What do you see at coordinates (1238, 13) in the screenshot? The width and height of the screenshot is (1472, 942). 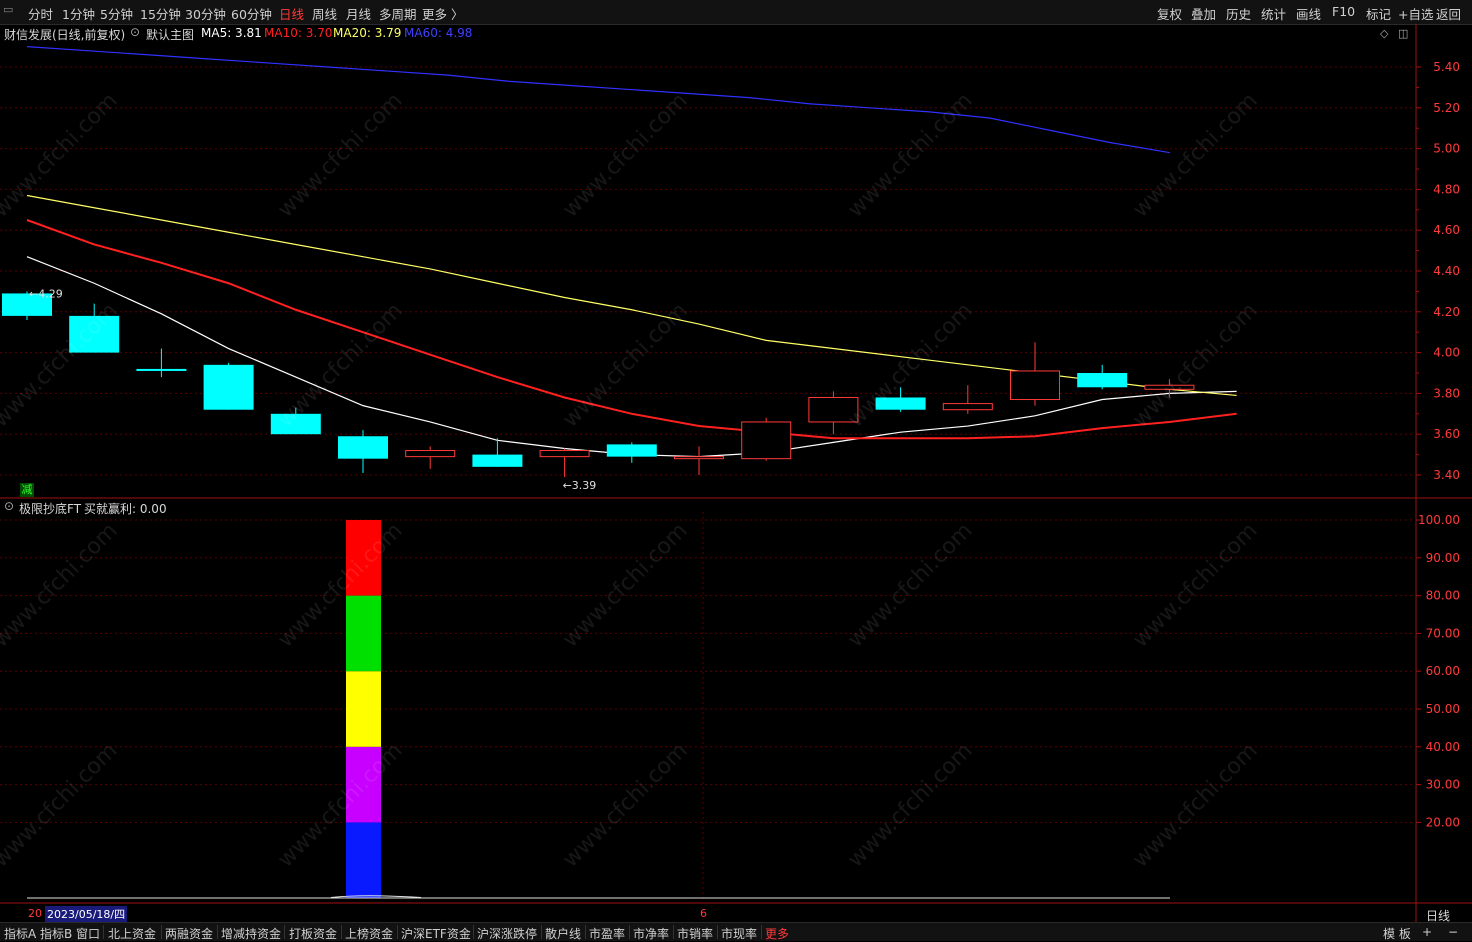 I see `history-button: 历史` at bounding box center [1238, 13].